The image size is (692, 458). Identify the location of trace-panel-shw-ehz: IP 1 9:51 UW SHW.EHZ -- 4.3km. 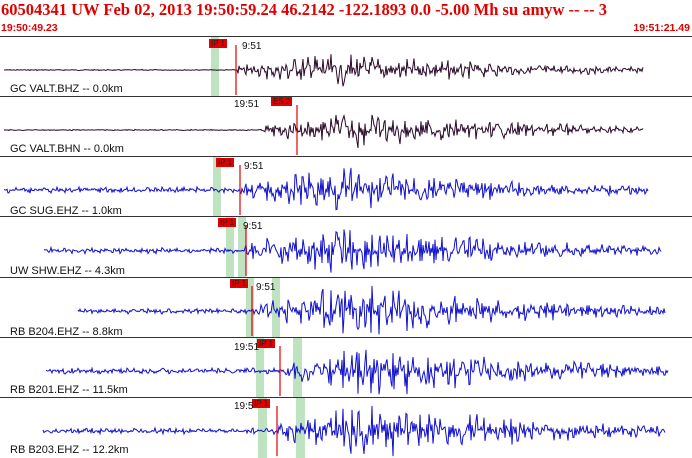
(346, 247).